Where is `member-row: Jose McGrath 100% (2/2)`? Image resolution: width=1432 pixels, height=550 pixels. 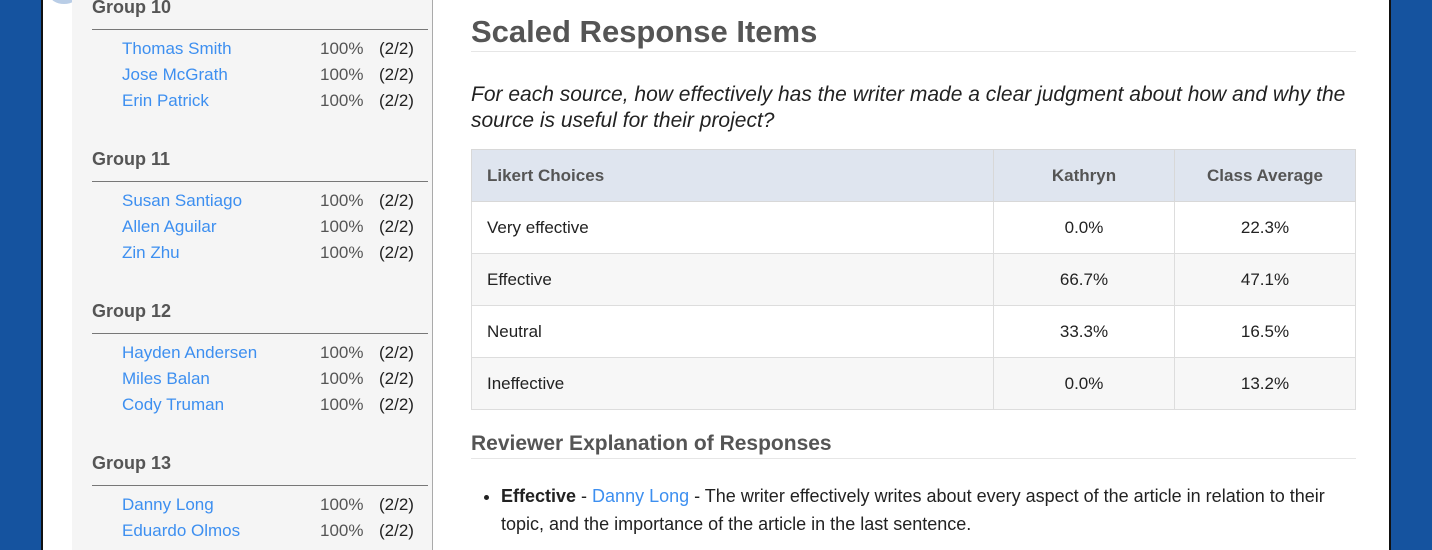
member-row: Jose McGrath 100% (2/2) is located at coordinates (260, 75).